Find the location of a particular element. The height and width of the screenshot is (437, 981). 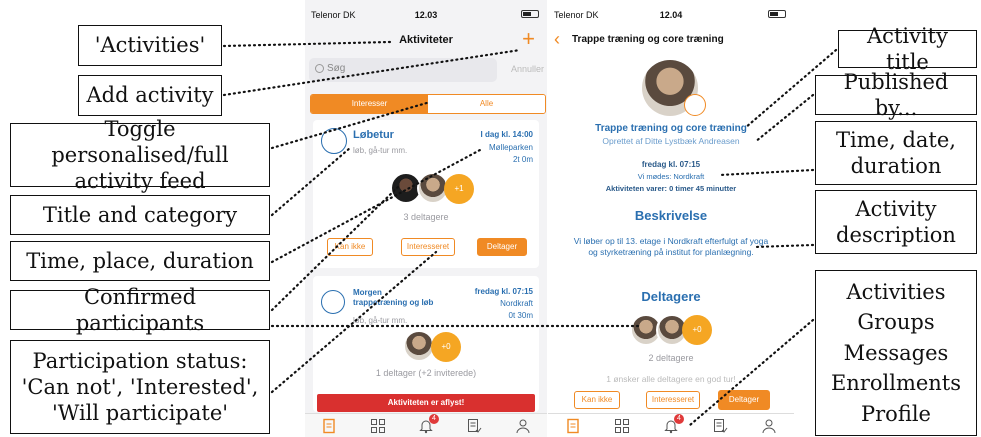

annotation-text: Activities is located at coordinates (896, 291).